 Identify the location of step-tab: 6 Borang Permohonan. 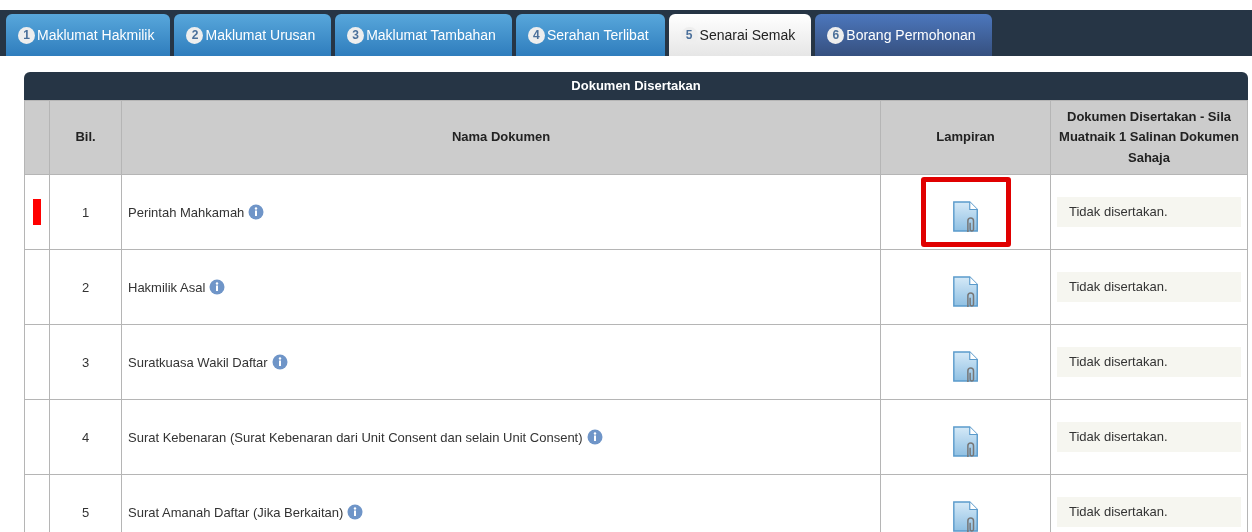
(903, 35).